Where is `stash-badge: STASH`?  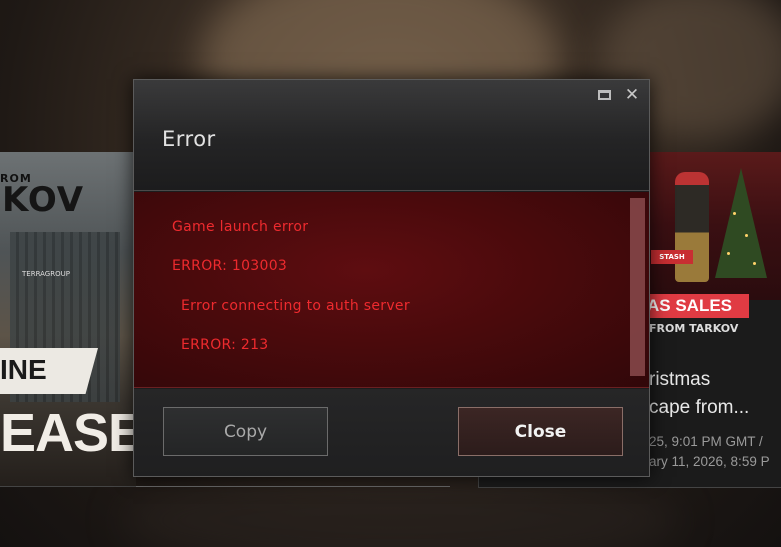
stash-badge: STASH is located at coordinates (672, 257).